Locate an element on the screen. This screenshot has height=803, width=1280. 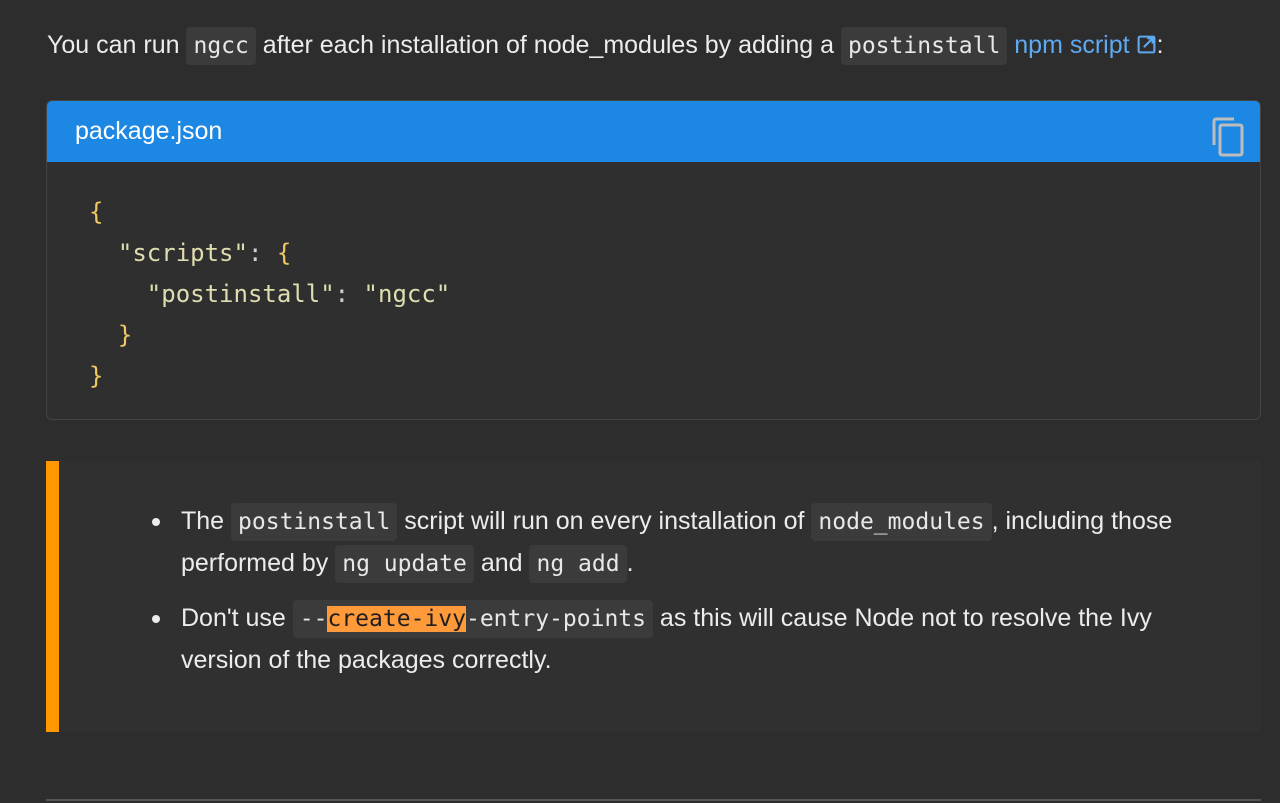
intro-text-3: : is located at coordinates (1160, 45).